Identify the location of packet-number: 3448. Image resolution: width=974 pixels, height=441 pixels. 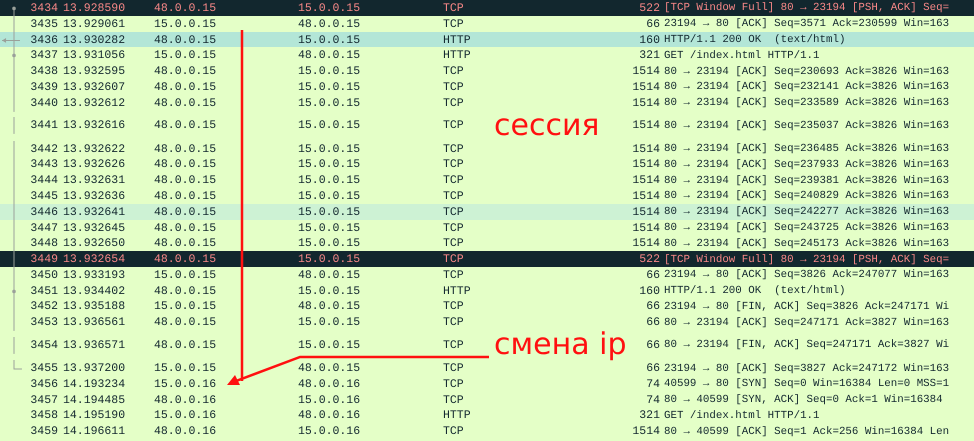
(44, 243).